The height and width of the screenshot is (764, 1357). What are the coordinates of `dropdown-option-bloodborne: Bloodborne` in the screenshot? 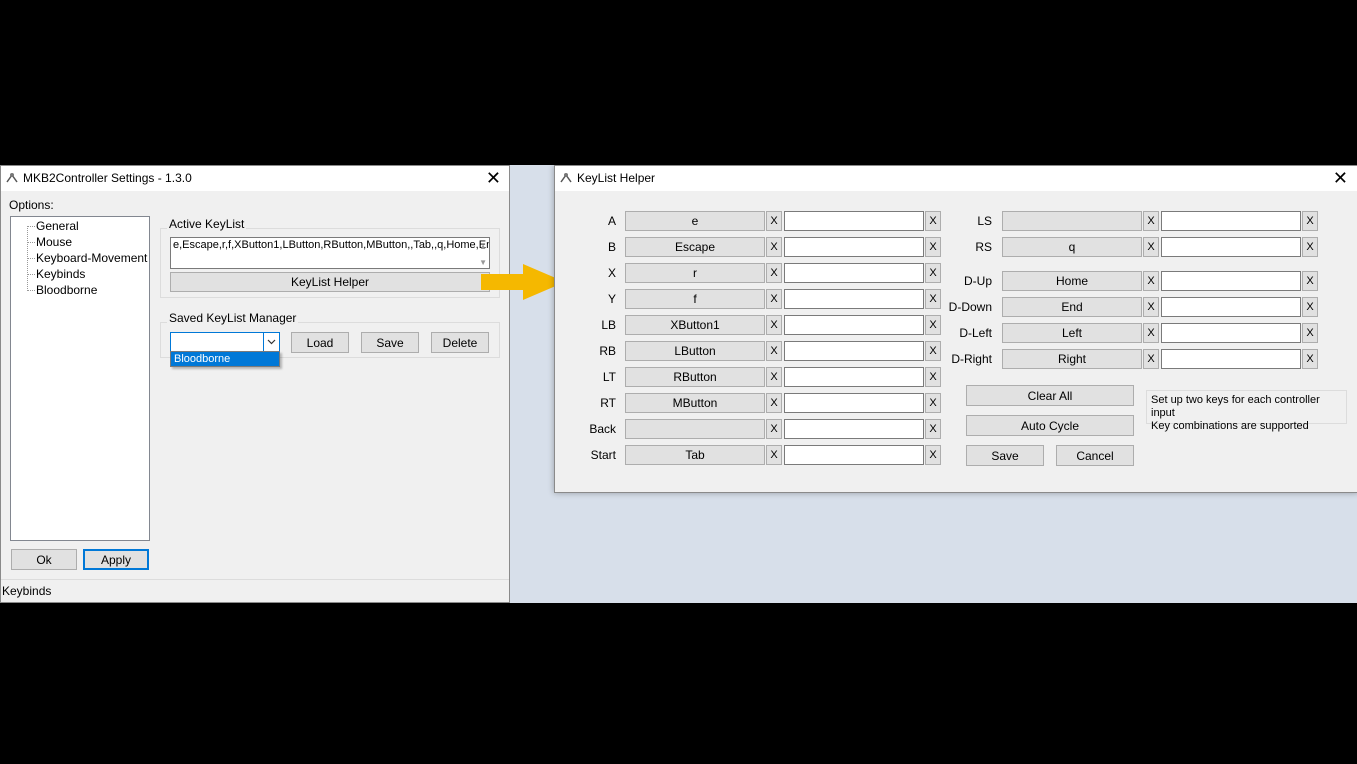 It's located at (225, 359).